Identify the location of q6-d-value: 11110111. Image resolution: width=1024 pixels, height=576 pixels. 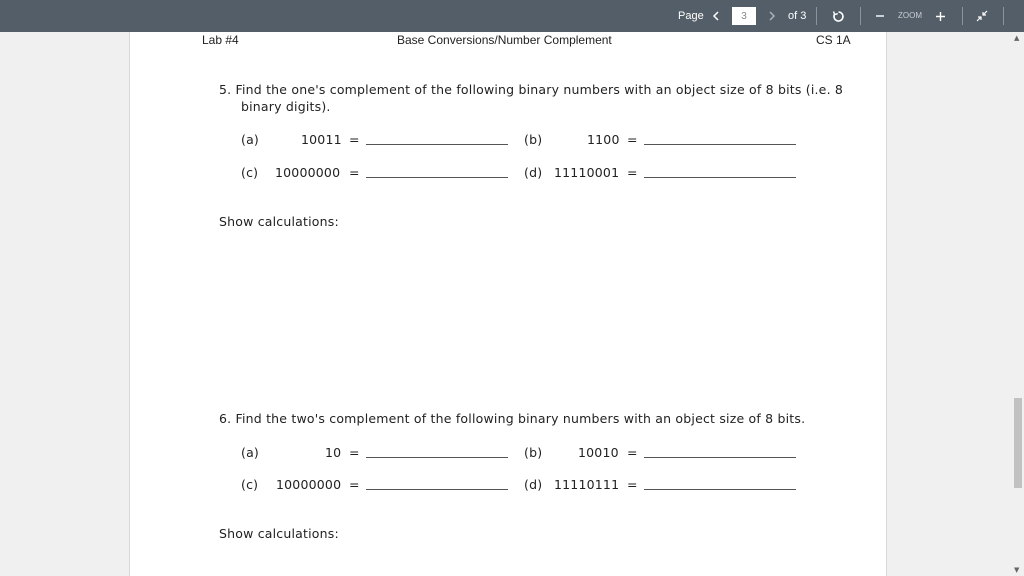
(587, 484).